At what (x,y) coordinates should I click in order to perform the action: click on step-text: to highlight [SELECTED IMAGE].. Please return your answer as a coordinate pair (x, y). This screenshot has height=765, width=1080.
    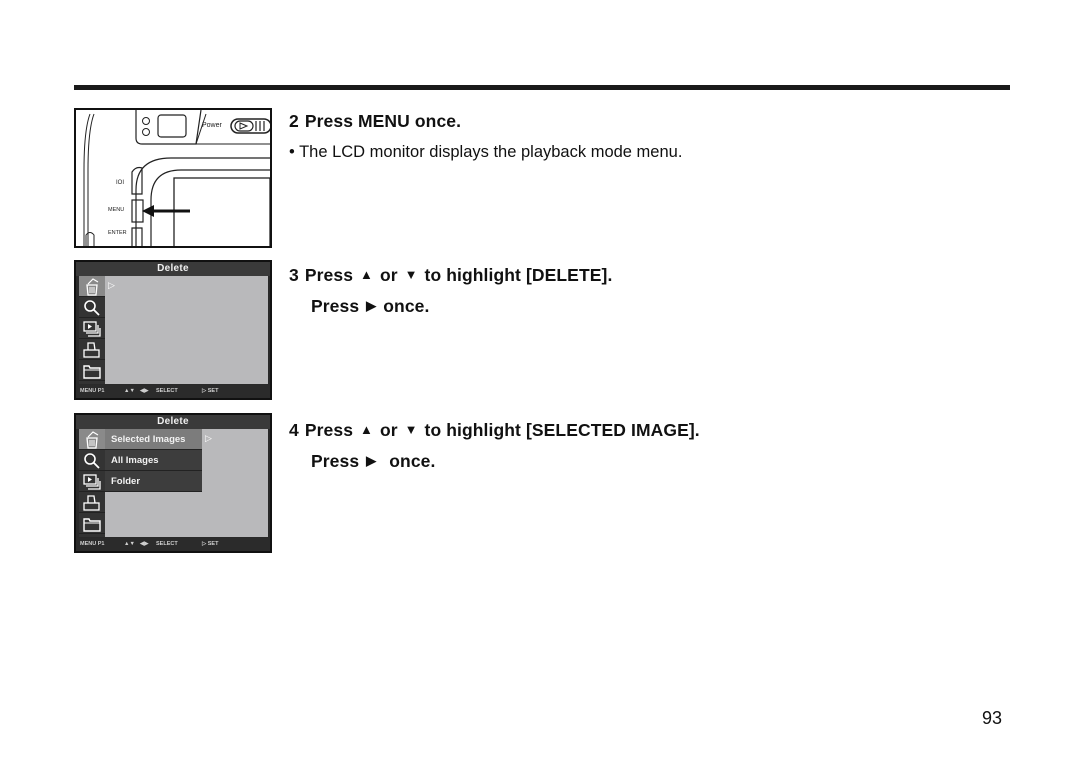
    Looking at the image, I should click on (562, 430).